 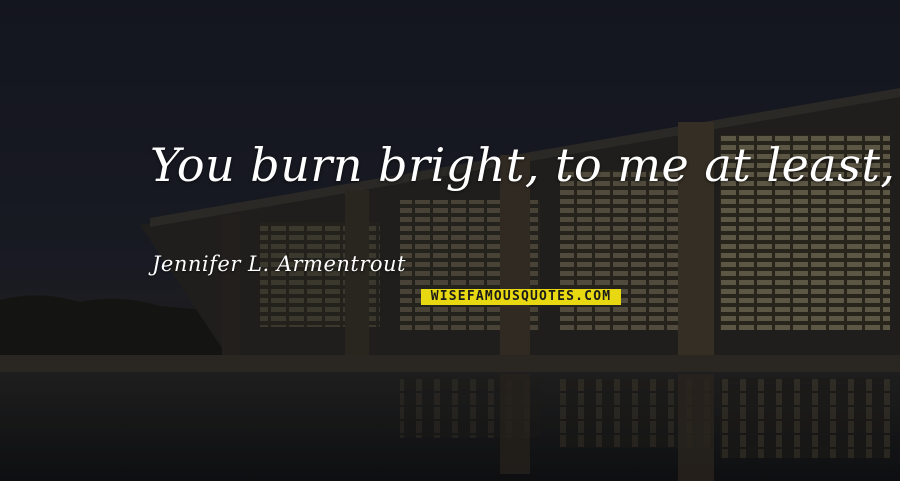 I want to click on quote-author: Jennifer L. Armentrout, so click(x=279, y=264).